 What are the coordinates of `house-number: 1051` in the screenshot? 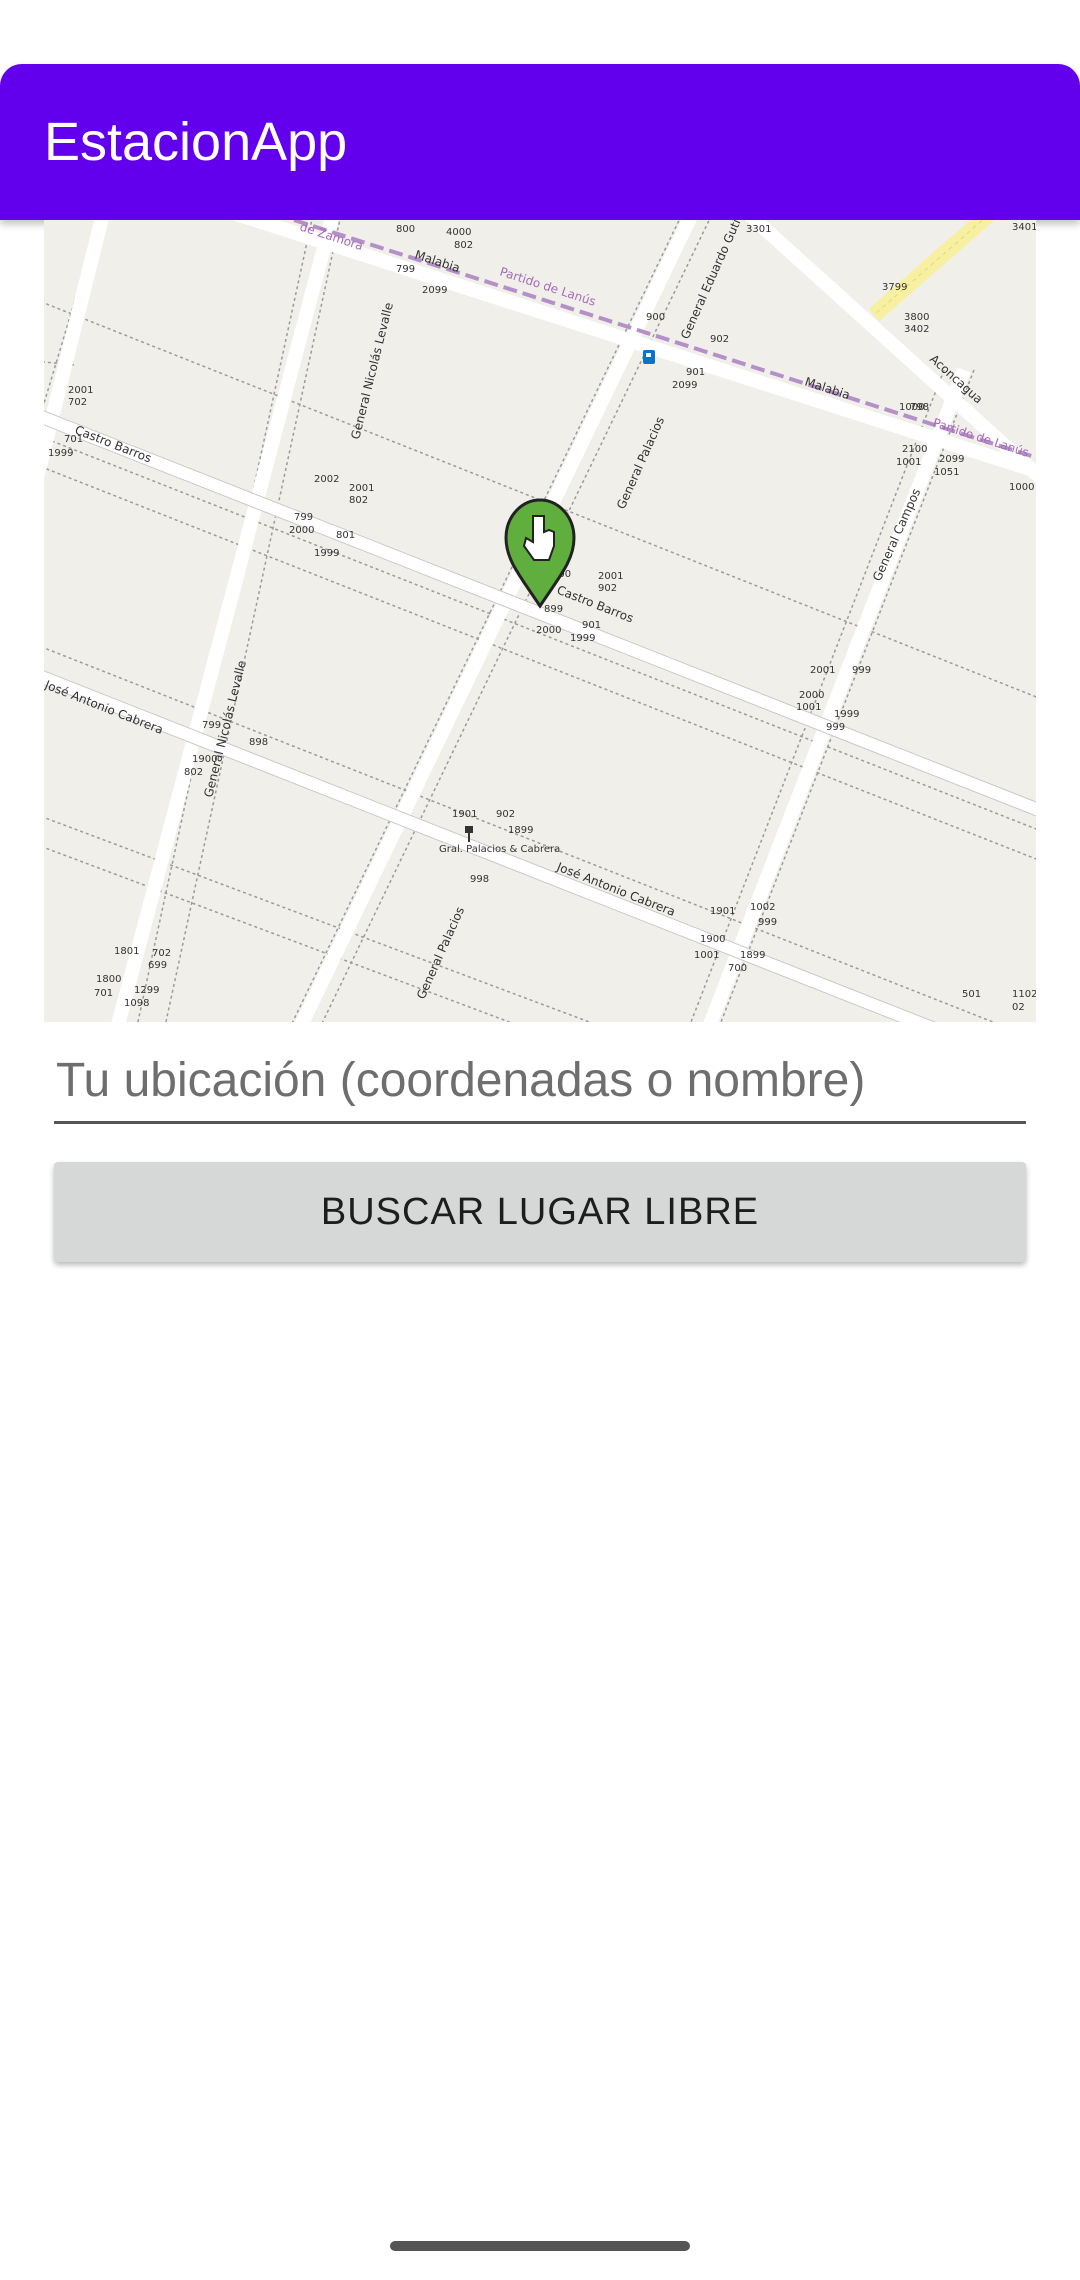 It's located at (946, 472).